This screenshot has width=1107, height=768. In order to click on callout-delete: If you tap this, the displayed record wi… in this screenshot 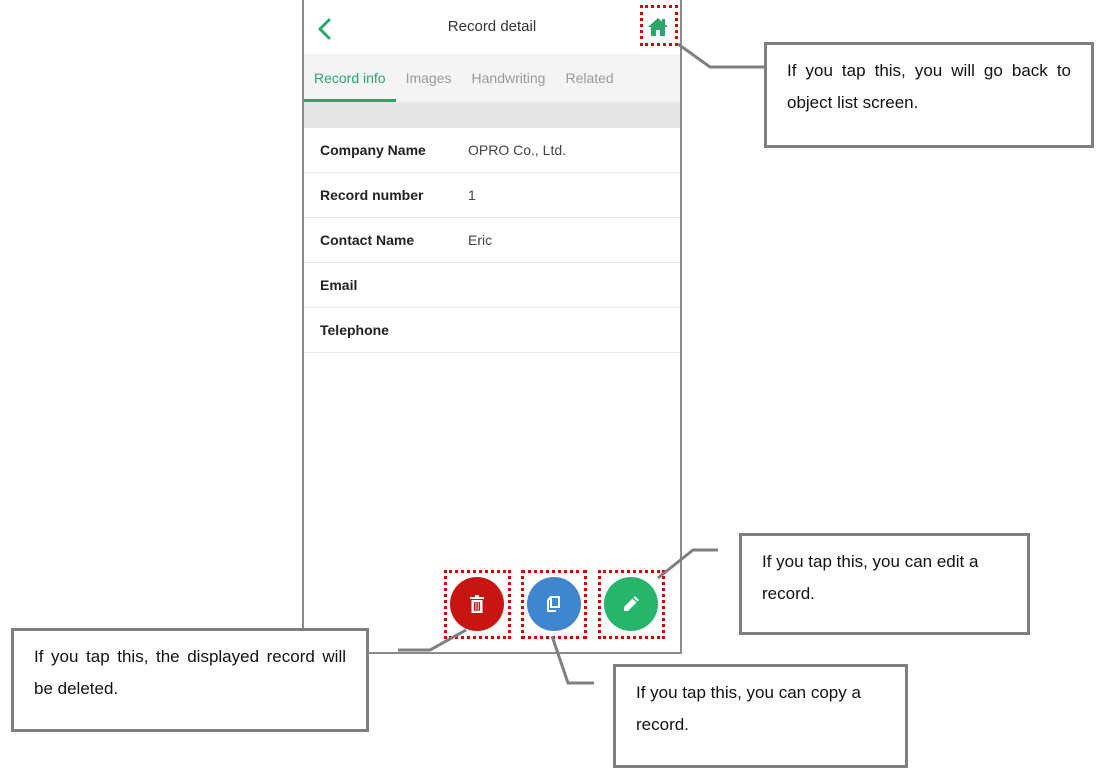, I will do `click(190, 680)`.